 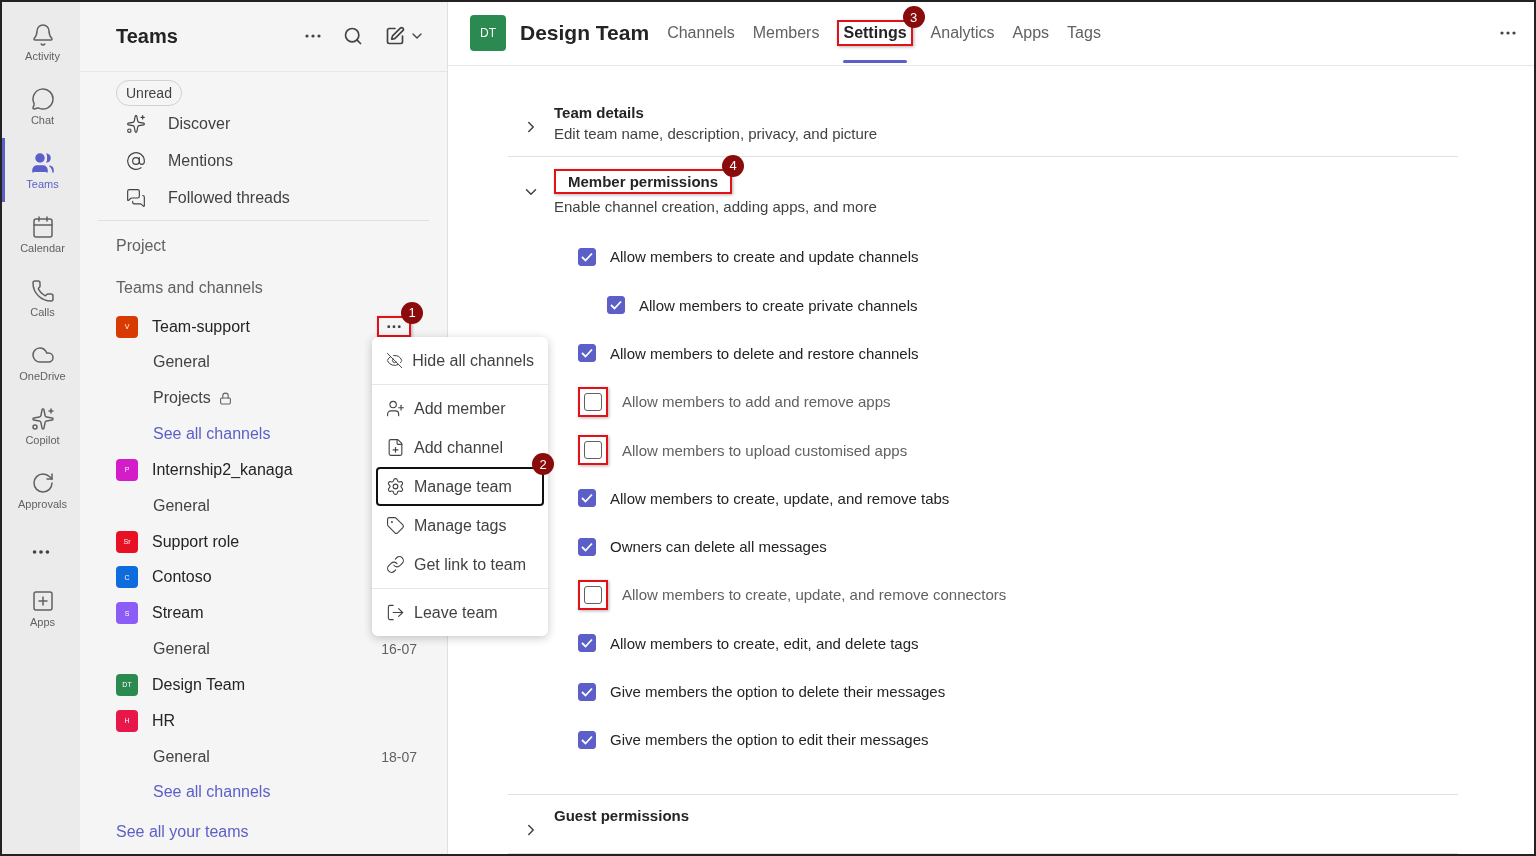 I want to click on at-sign-icon, so click(x=136, y=160).